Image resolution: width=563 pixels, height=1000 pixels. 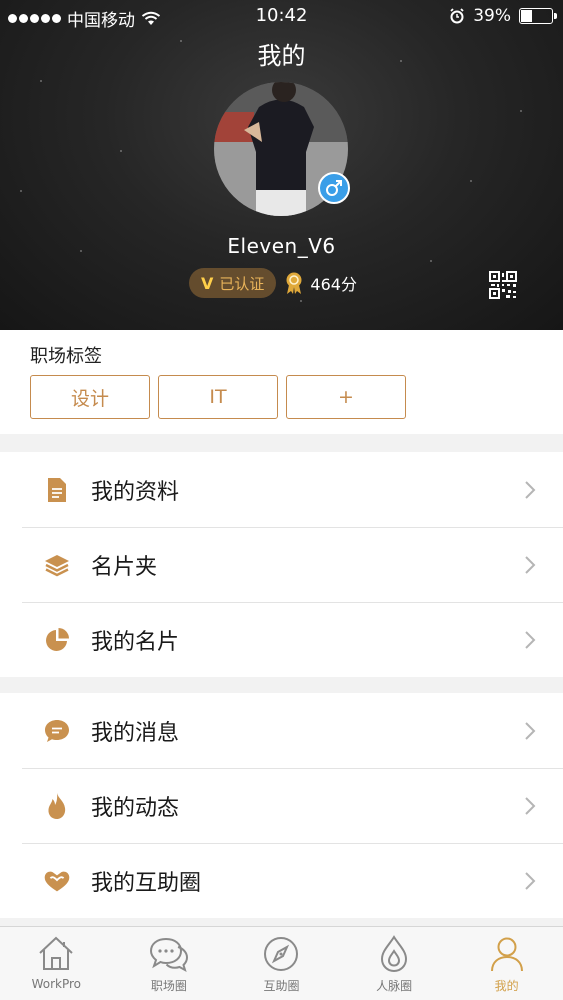 I want to click on tab-label: WorkPro, so click(x=56, y=984).